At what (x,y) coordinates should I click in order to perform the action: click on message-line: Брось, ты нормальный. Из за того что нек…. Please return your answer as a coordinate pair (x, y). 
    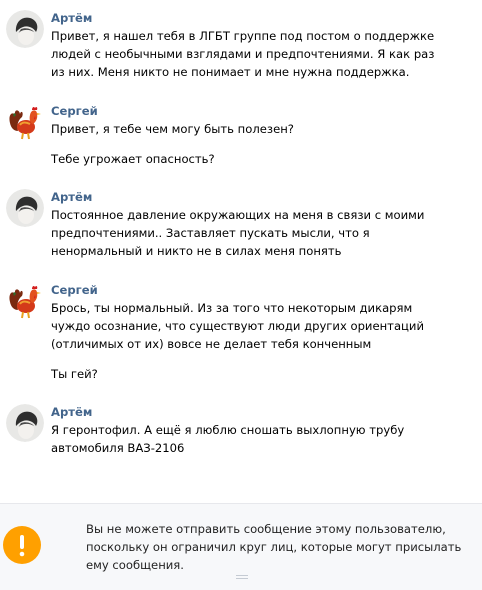
    Looking at the image, I should click on (232, 308).